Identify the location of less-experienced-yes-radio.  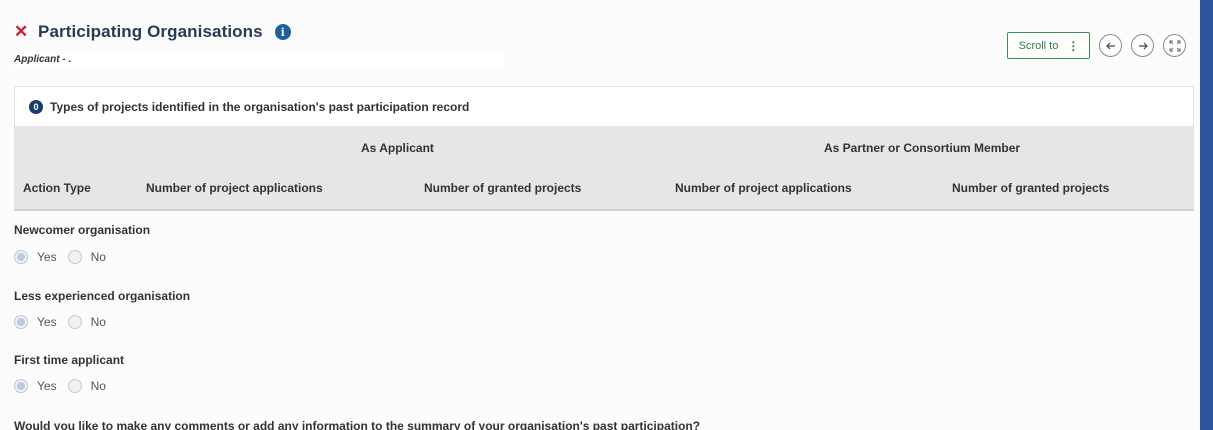
(21, 322).